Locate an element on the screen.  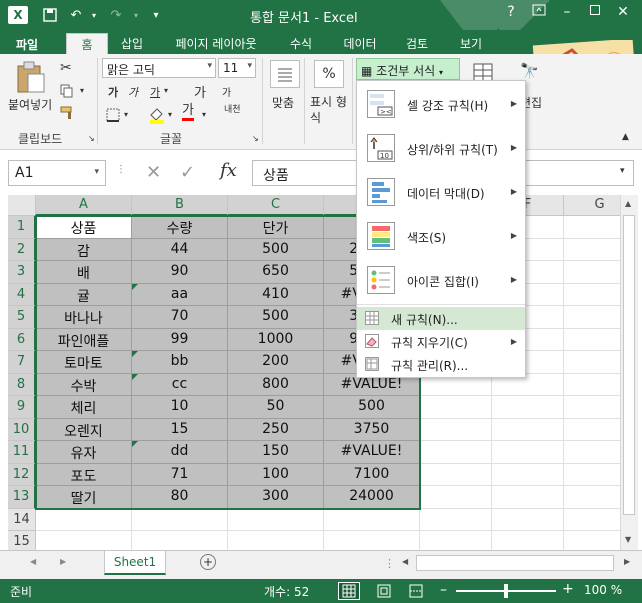
cell-a10: 오렌지 is located at coordinates (84, 429).